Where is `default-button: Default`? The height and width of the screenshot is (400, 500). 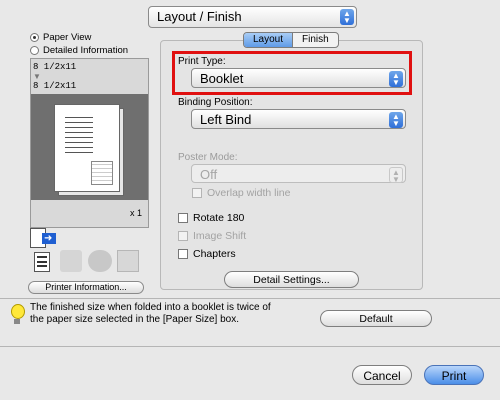
default-button: Default is located at coordinates (376, 318).